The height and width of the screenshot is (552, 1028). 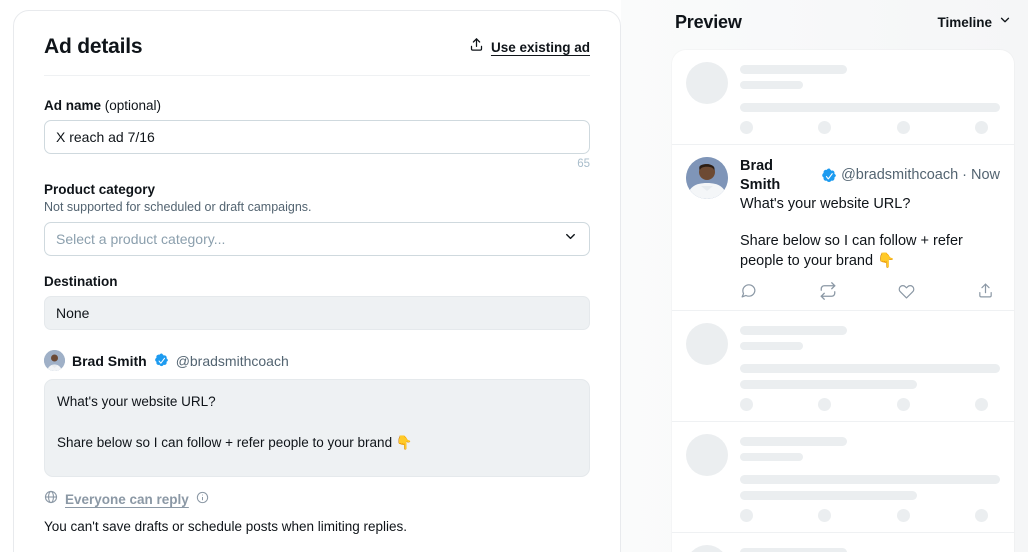 What do you see at coordinates (540, 47) in the screenshot?
I see `use-existing-ad-label: Use existing ad` at bounding box center [540, 47].